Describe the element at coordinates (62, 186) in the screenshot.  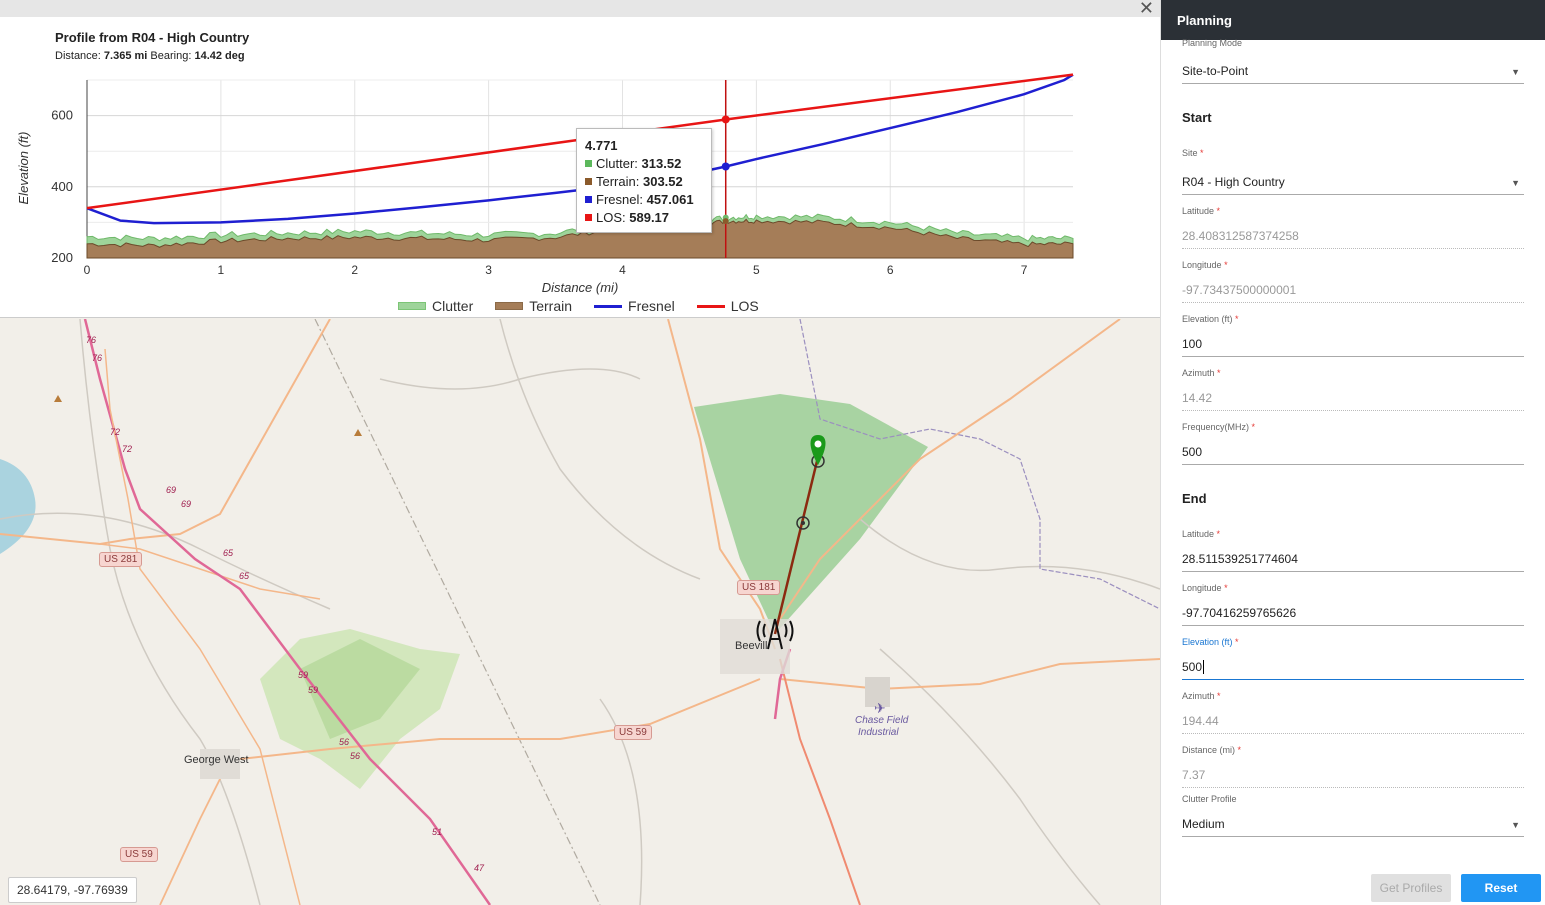
I see `y-tick-label: 400` at that location.